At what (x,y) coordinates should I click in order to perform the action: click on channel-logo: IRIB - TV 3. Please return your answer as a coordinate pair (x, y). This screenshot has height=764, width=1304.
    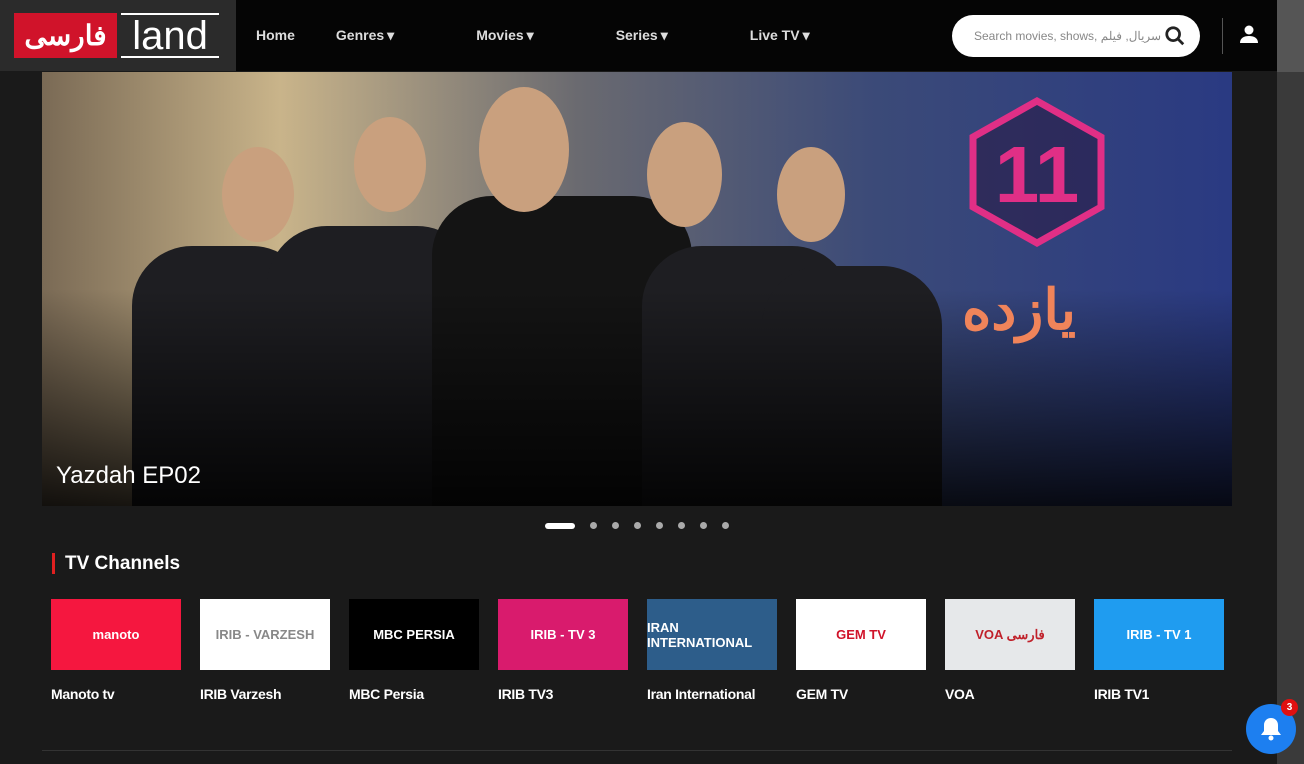
    Looking at the image, I should click on (563, 634).